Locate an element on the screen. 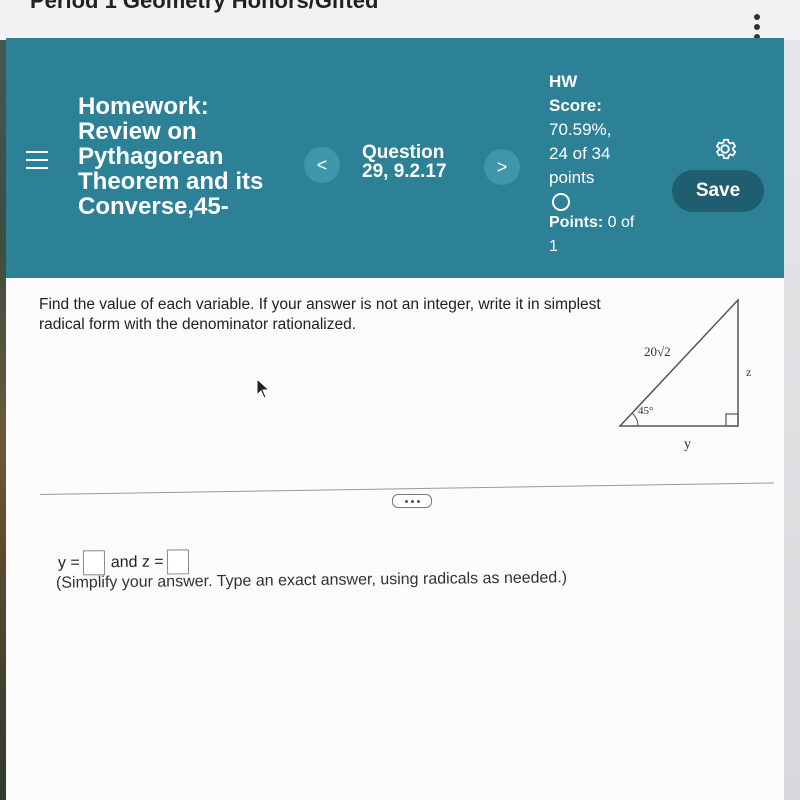  question-number-text: Question 29, 9.2.17 is located at coordinates (404, 162).